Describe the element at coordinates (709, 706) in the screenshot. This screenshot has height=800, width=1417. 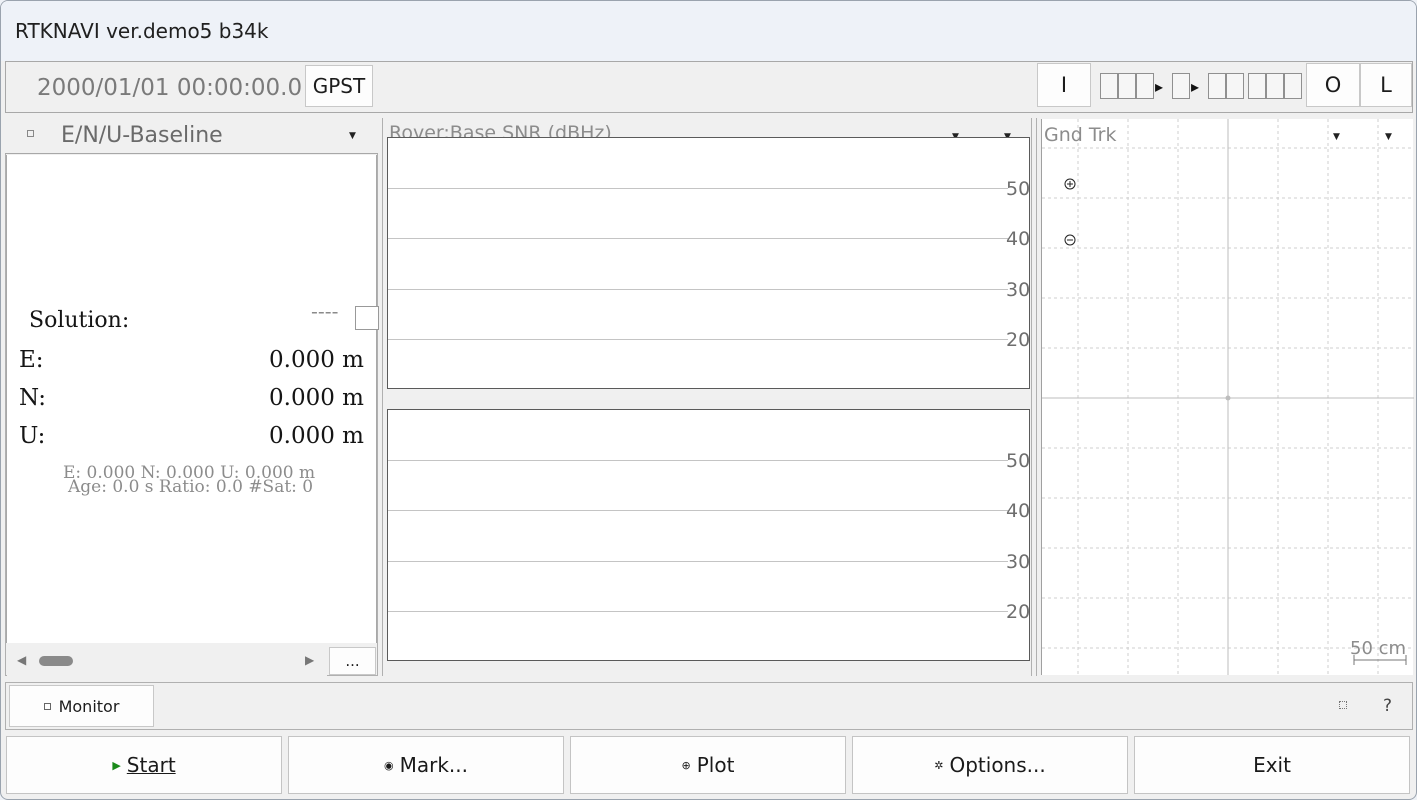
I see `monitor-bar` at that location.